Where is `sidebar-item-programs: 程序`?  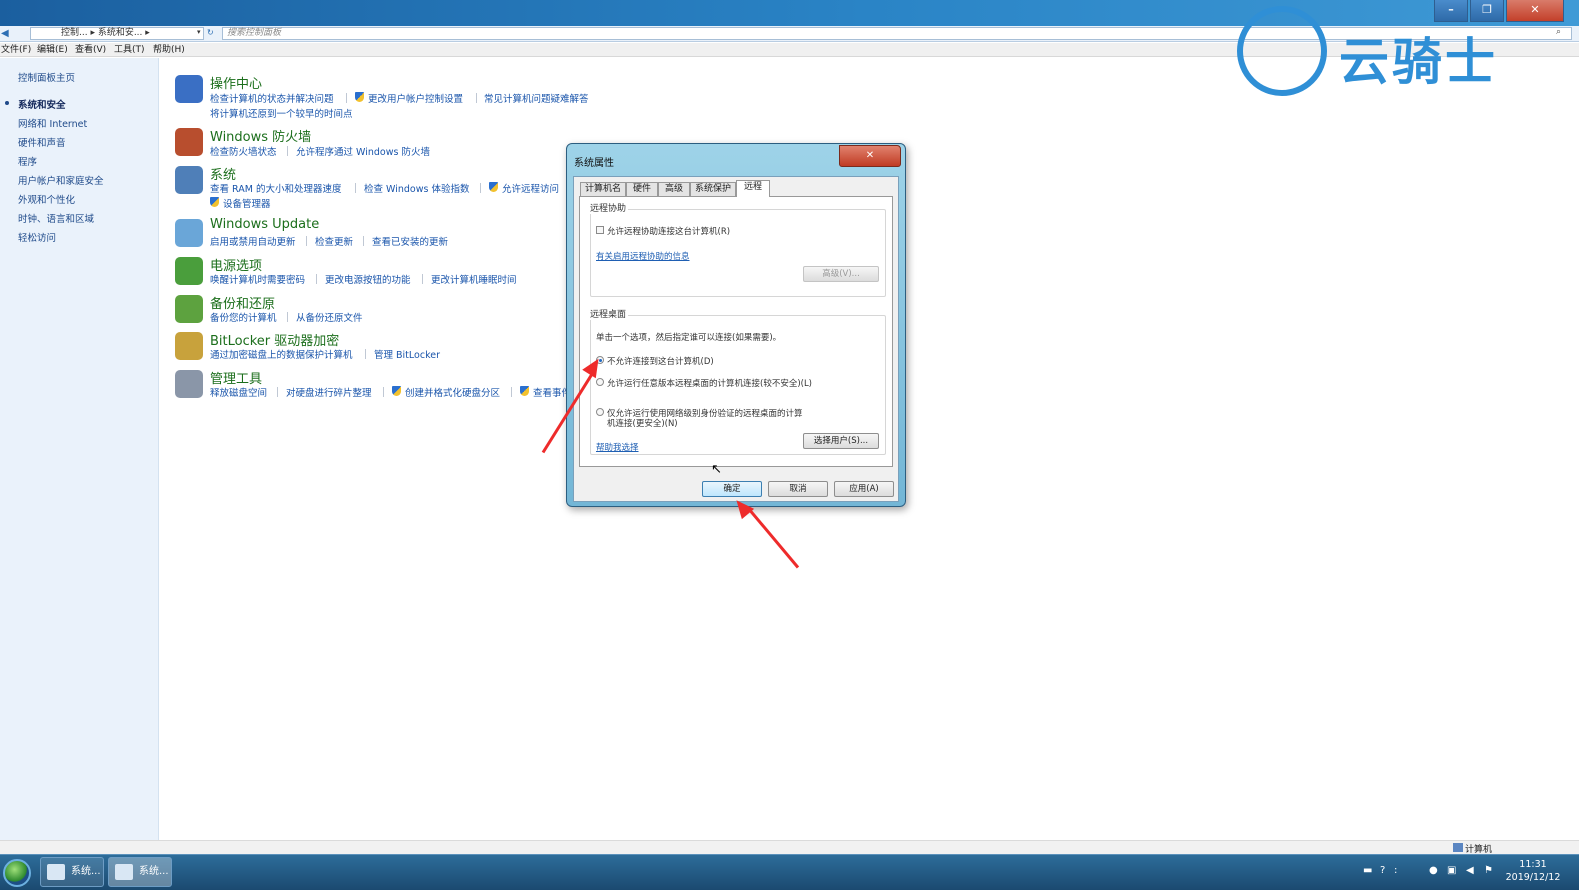 sidebar-item-programs: 程序 is located at coordinates (27, 161).